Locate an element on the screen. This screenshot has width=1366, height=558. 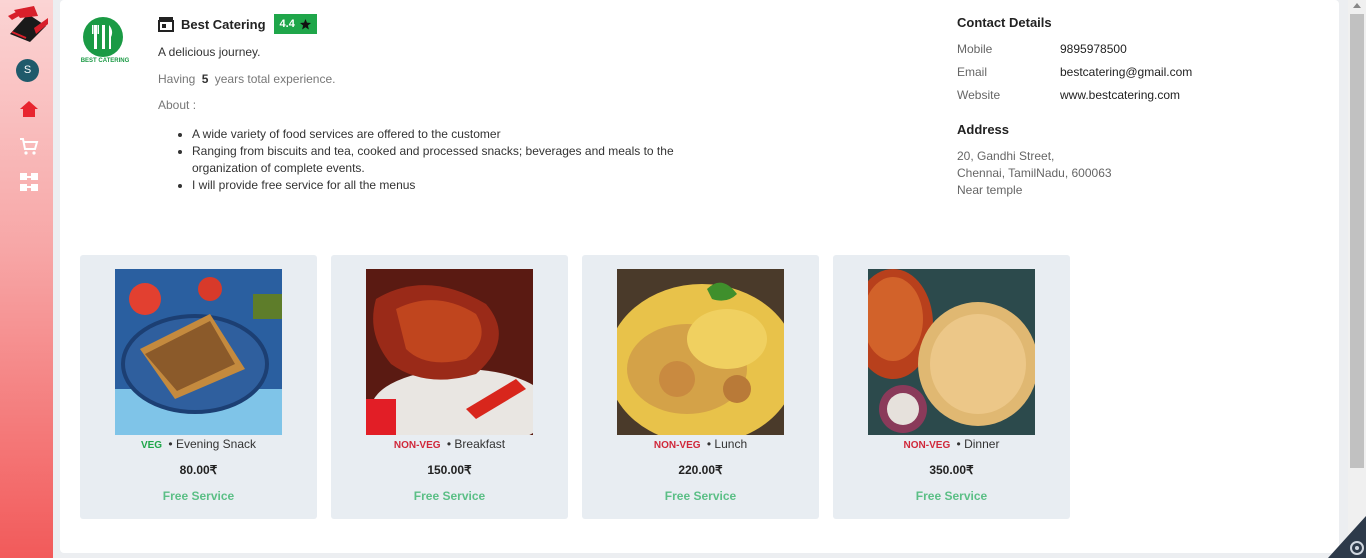
menu-price: 80.00₹ is located at coordinates (198, 470).